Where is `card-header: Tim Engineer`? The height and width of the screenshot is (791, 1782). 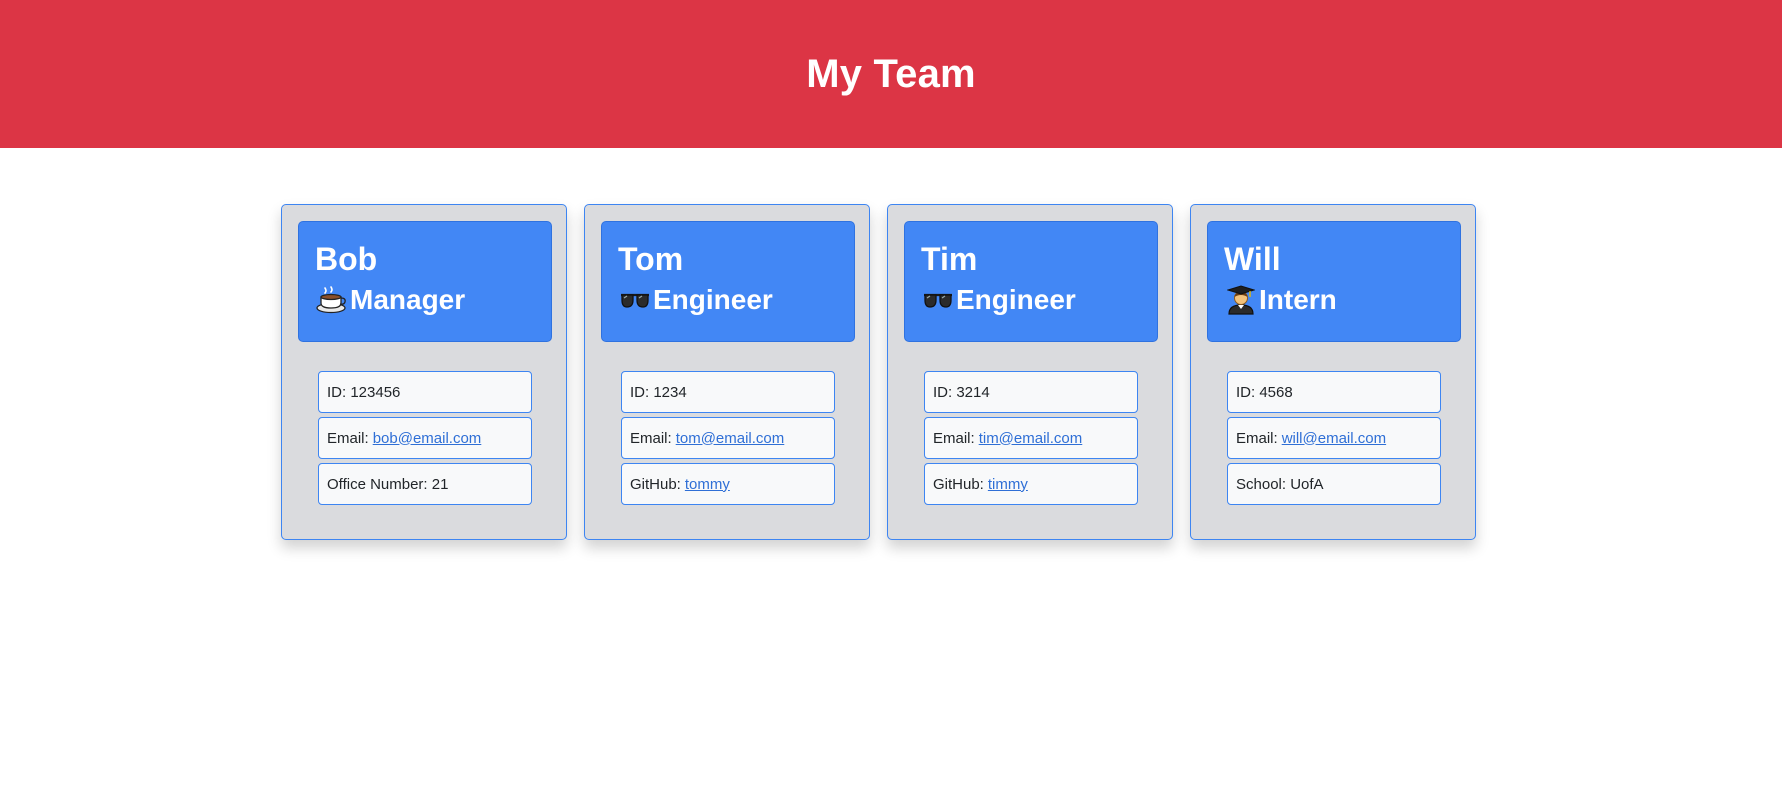
card-header: Tim Engineer is located at coordinates (1031, 281).